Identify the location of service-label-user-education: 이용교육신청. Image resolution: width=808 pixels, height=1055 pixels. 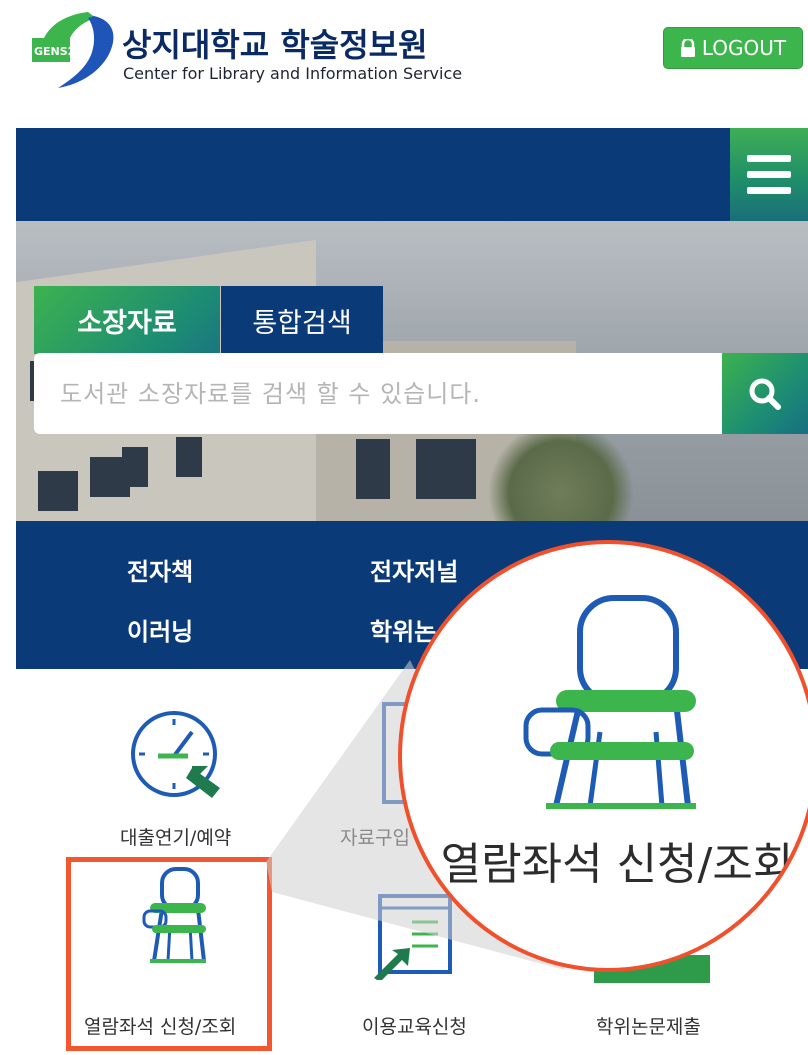
(414, 1025).